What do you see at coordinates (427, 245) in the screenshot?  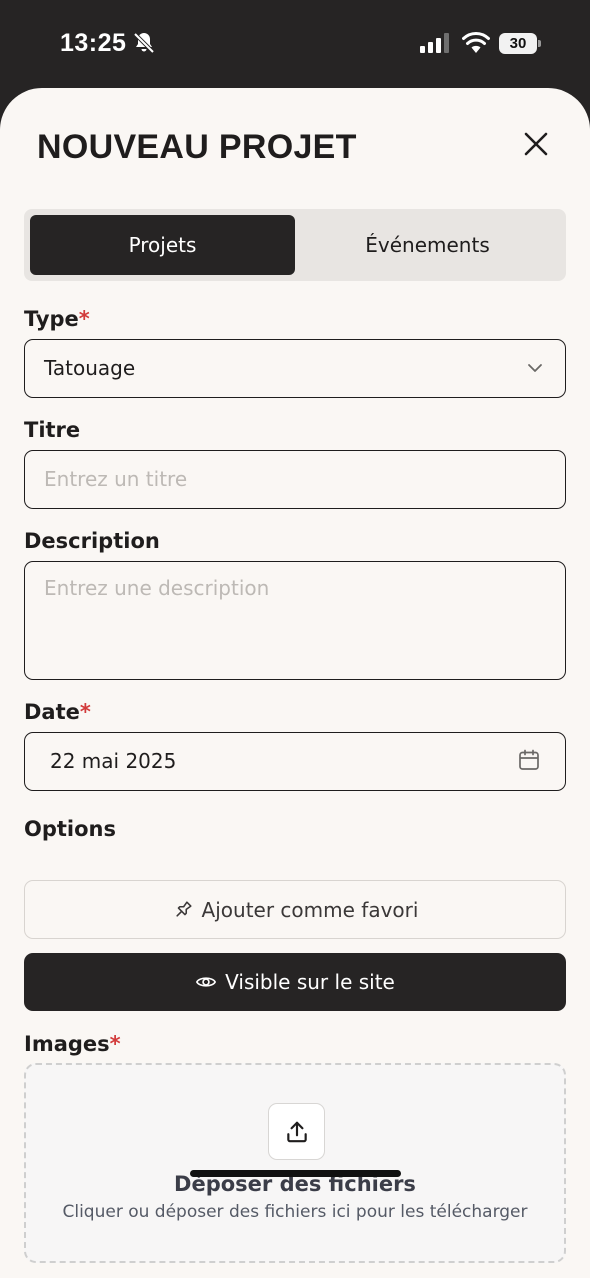 I see `tab-evenements: Événements` at bounding box center [427, 245].